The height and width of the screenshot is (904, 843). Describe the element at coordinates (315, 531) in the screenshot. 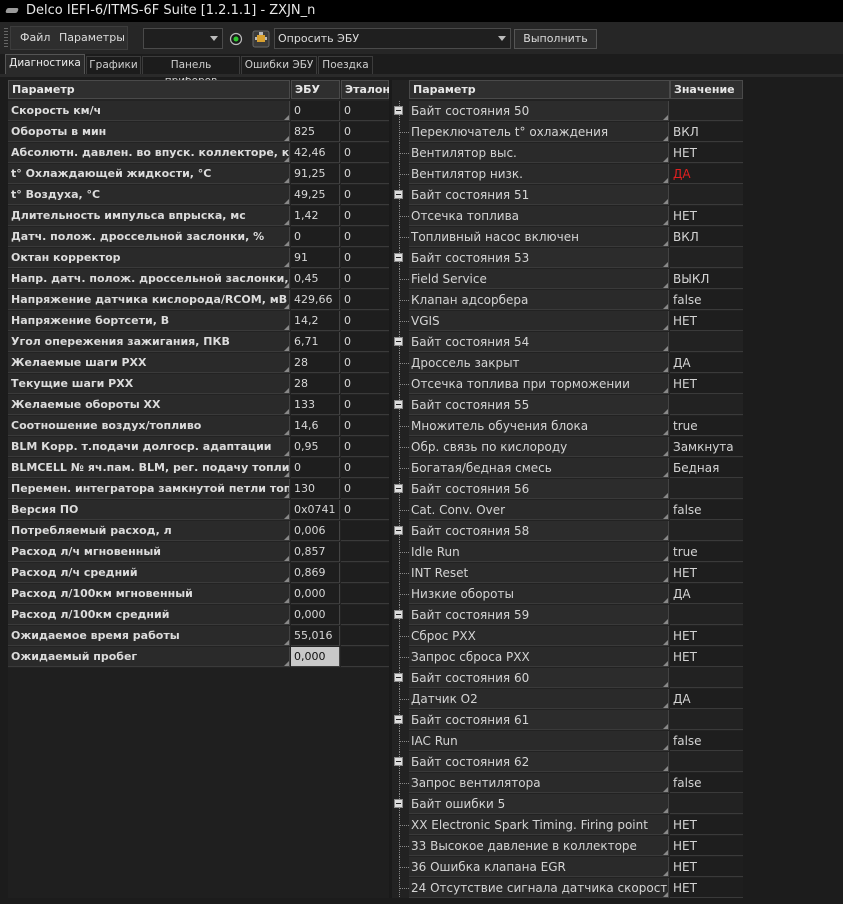

I see `ecu-value-cell: 0,006` at that location.